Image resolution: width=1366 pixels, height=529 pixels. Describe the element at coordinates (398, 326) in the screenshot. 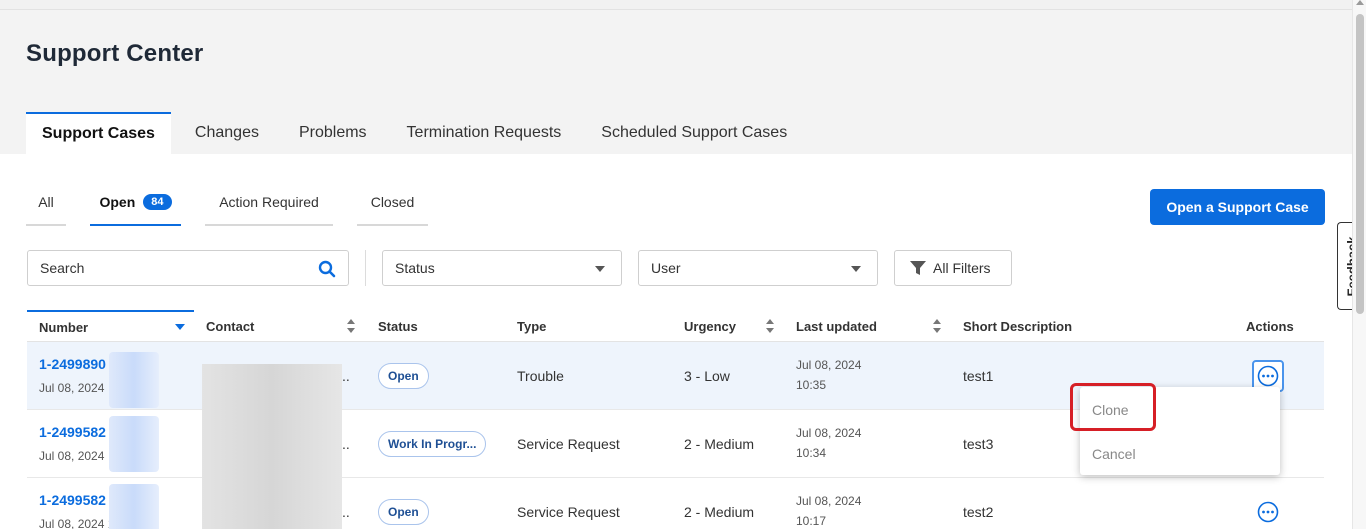

I see `column-header-status: Status` at that location.